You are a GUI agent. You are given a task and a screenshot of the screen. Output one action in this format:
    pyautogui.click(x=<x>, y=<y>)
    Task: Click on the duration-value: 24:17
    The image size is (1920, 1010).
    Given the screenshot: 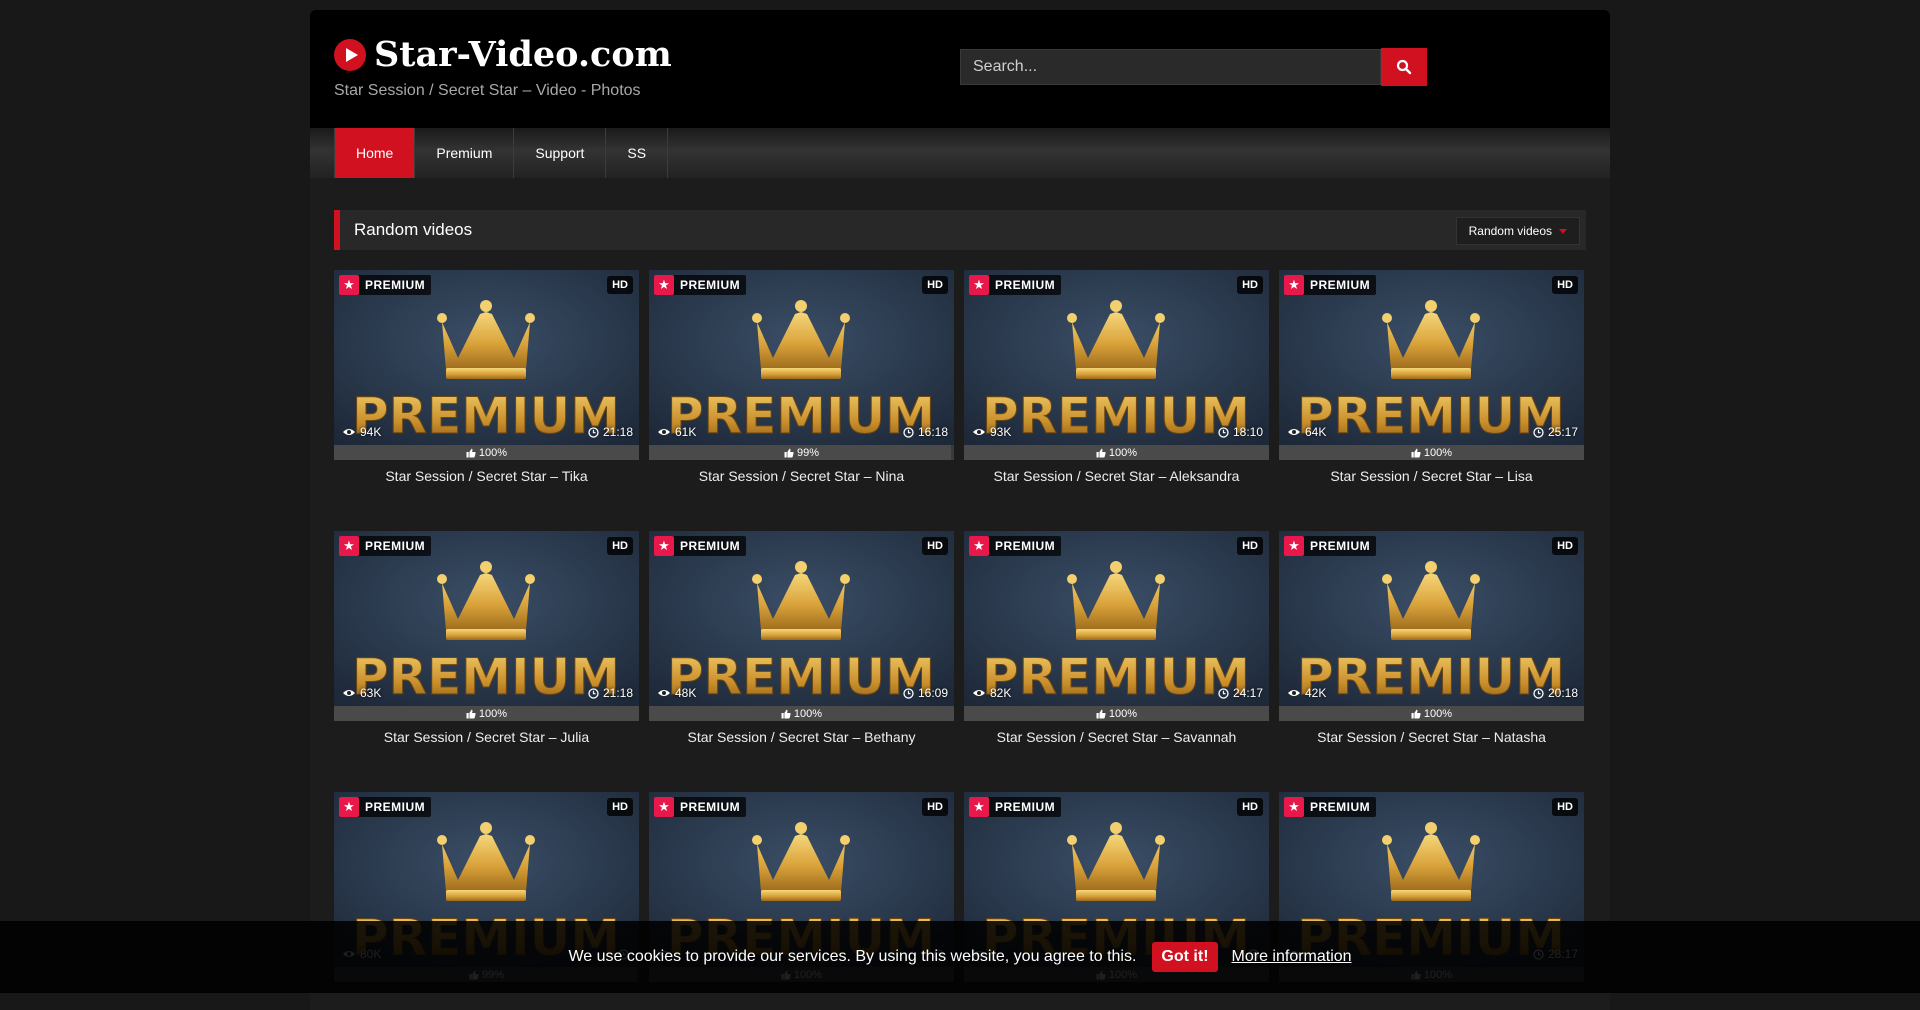 What is the action you would take?
    pyautogui.click(x=1247, y=693)
    